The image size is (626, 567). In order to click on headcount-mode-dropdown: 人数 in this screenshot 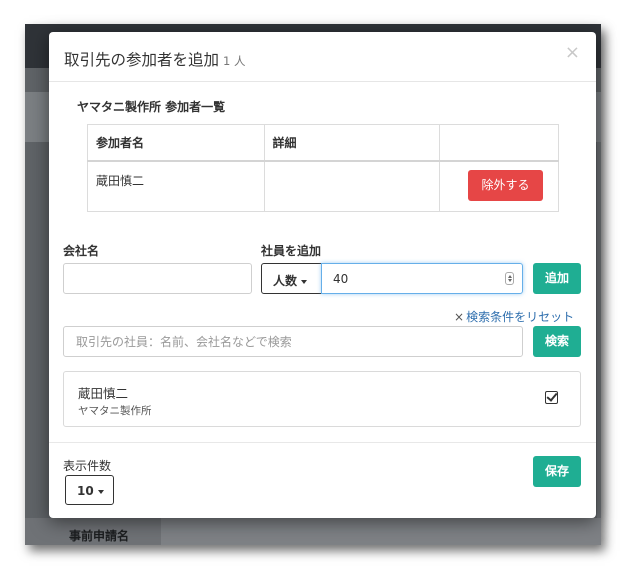, I will do `click(291, 278)`.